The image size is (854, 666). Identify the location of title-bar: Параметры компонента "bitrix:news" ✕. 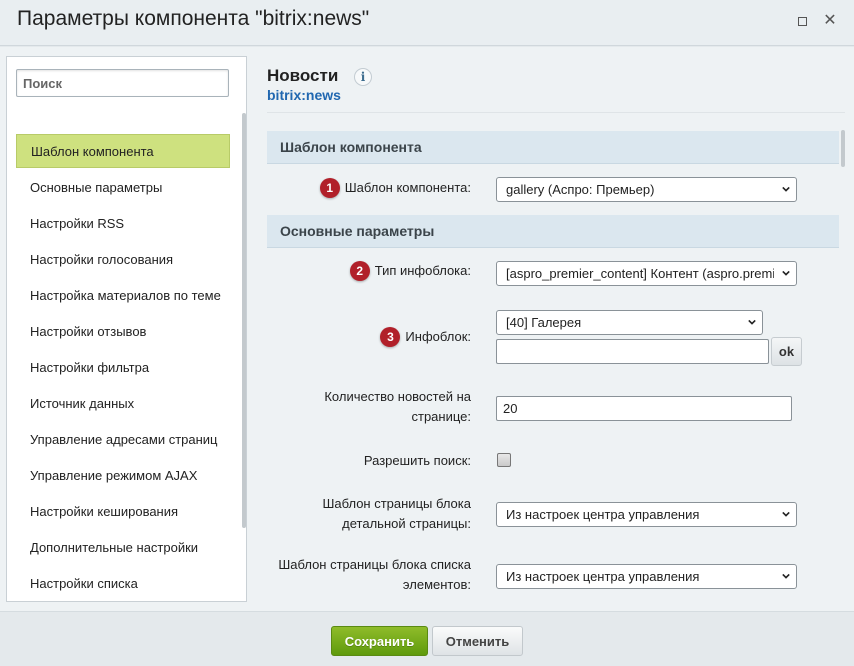
(427, 23).